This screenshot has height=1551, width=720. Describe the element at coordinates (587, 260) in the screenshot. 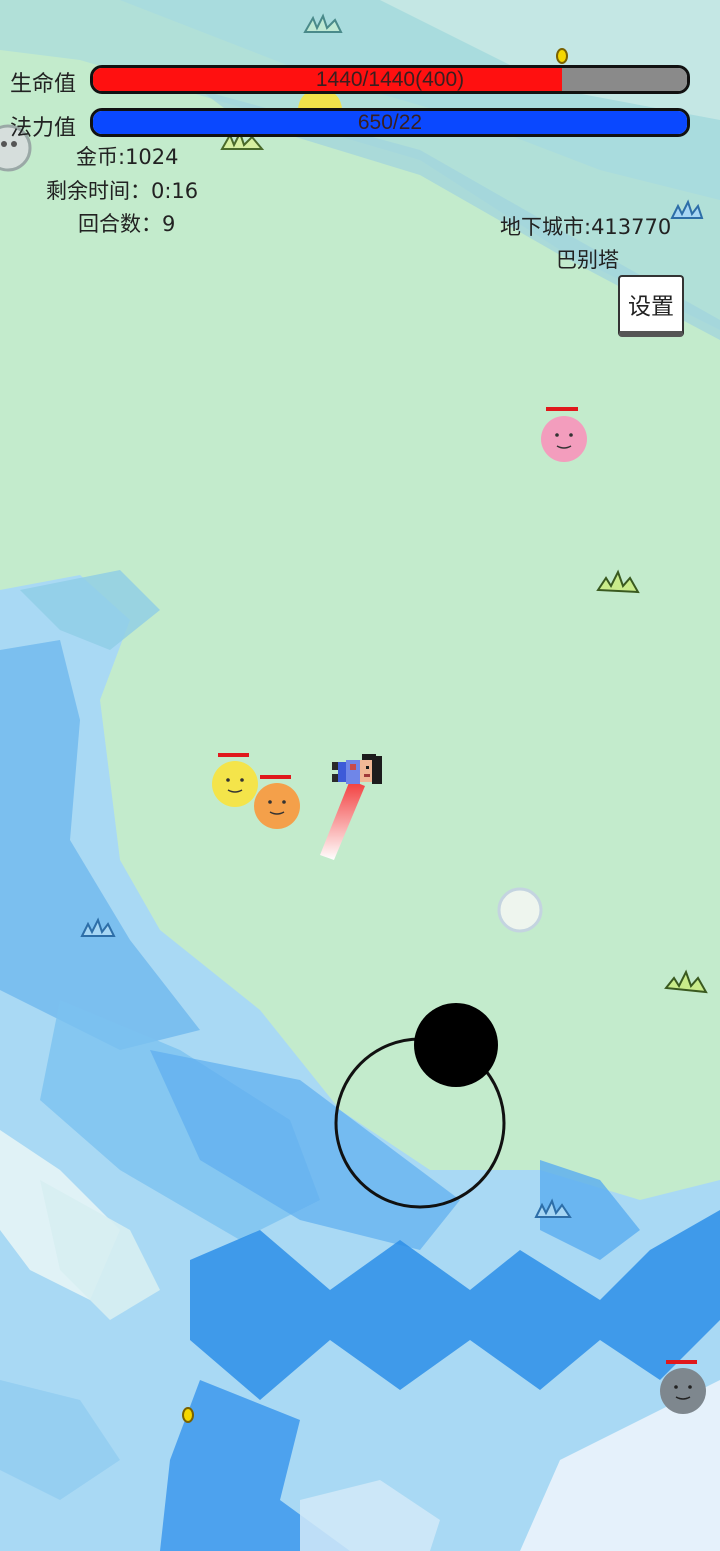

I see `location-name: 巴别塔` at that location.